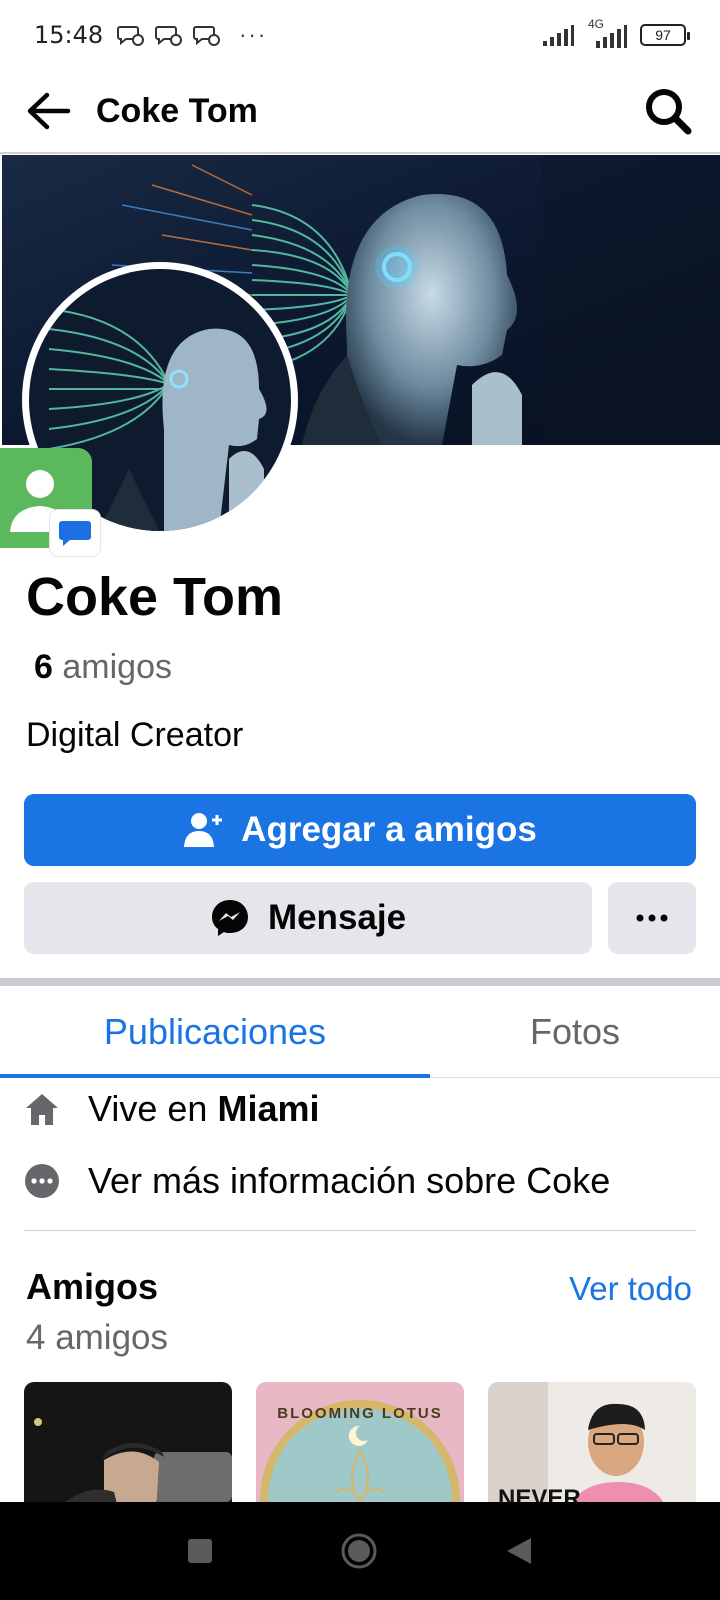  Describe the element at coordinates (135, 735) in the screenshot. I see `profile-bio: Digital Creator` at that location.